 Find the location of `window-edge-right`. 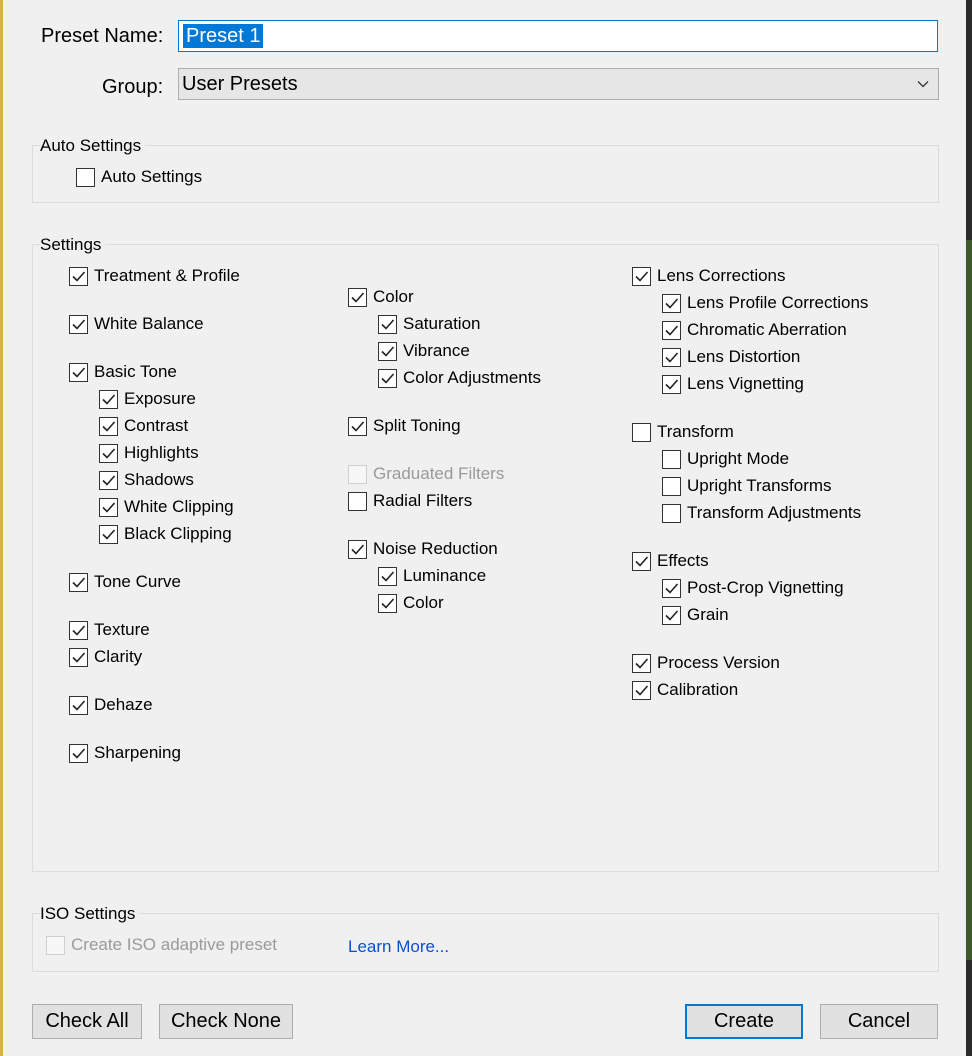

window-edge-right is located at coordinates (969, 528).